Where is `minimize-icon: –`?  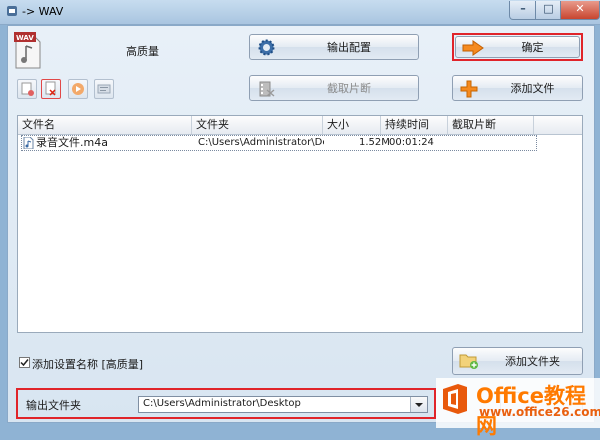 minimize-icon: – is located at coordinates (523, 8).